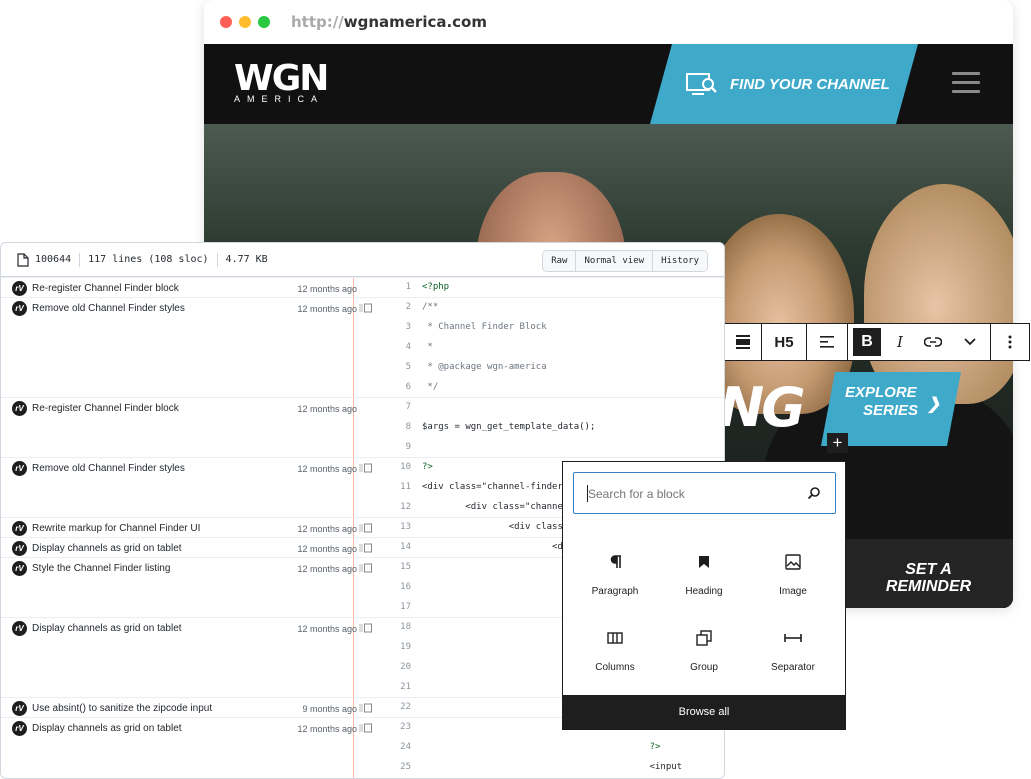 This screenshot has width=1031, height=779. What do you see at coordinates (389, 22) in the screenshot?
I see `address-bar: http://wgnamerica.com` at bounding box center [389, 22].